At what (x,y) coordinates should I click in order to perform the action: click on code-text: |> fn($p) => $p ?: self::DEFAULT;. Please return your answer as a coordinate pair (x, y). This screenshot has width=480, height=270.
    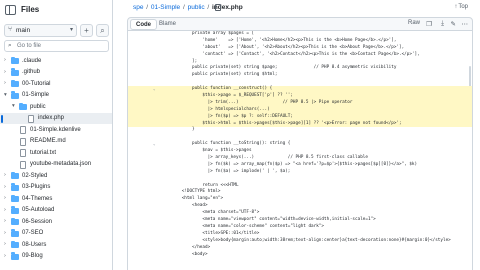
    Looking at the image, I should click on (227, 116).